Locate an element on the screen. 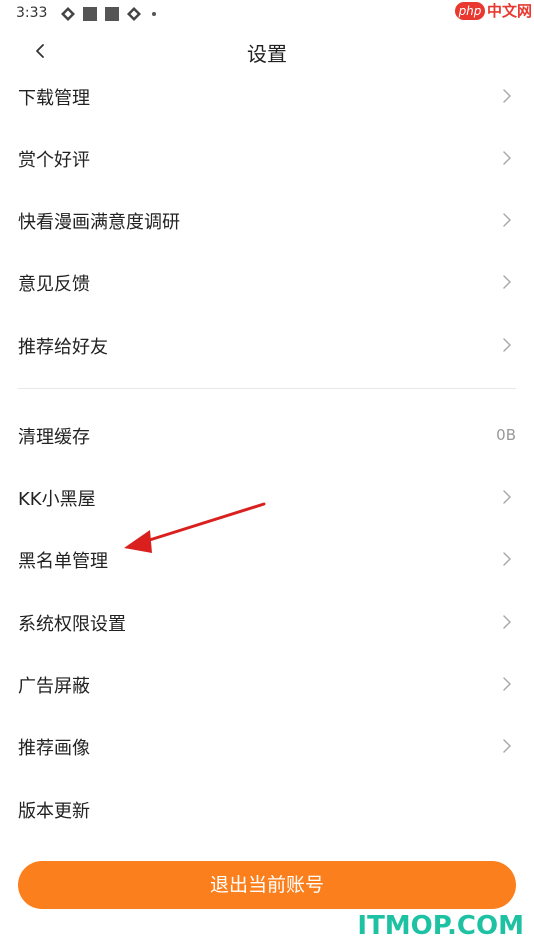 This screenshot has height=950, width=534. watermark-bottom: ITMOP.COM is located at coordinates (440, 926).